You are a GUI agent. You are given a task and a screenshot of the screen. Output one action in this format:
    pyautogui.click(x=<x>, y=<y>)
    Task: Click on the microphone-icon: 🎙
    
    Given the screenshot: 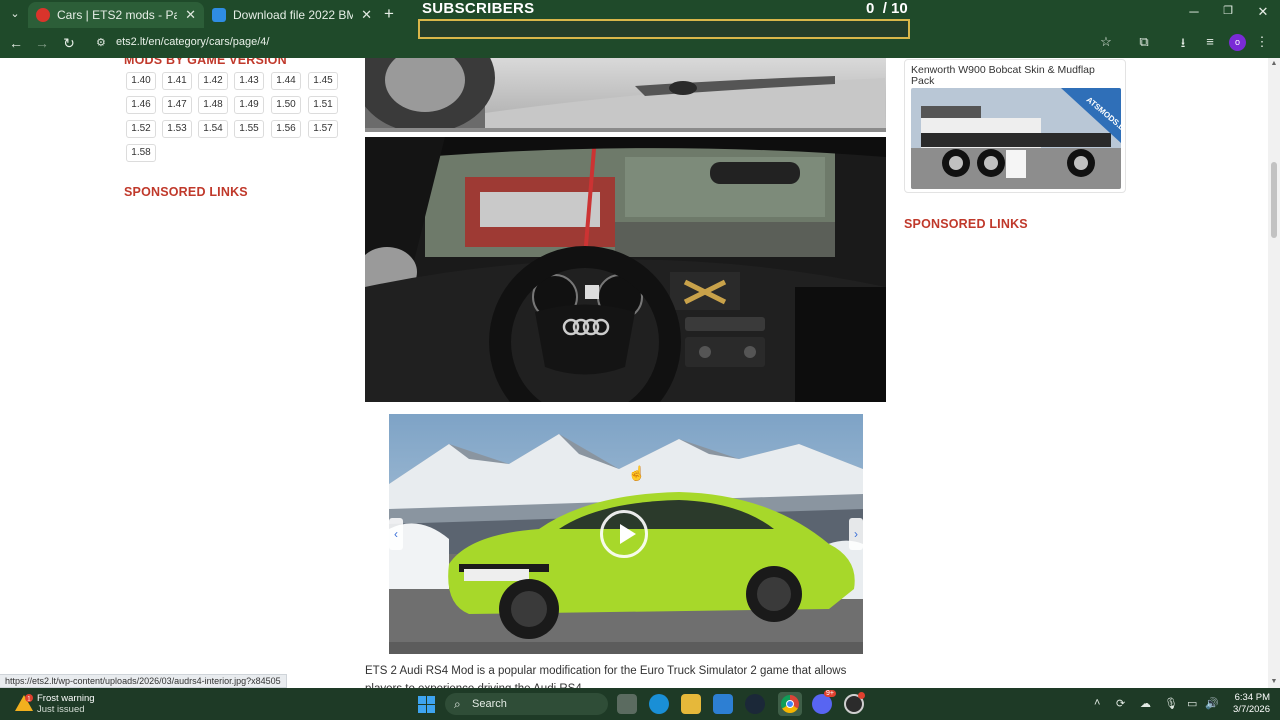 What is the action you would take?
    pyautogui.click(x=1171, y=703)
    